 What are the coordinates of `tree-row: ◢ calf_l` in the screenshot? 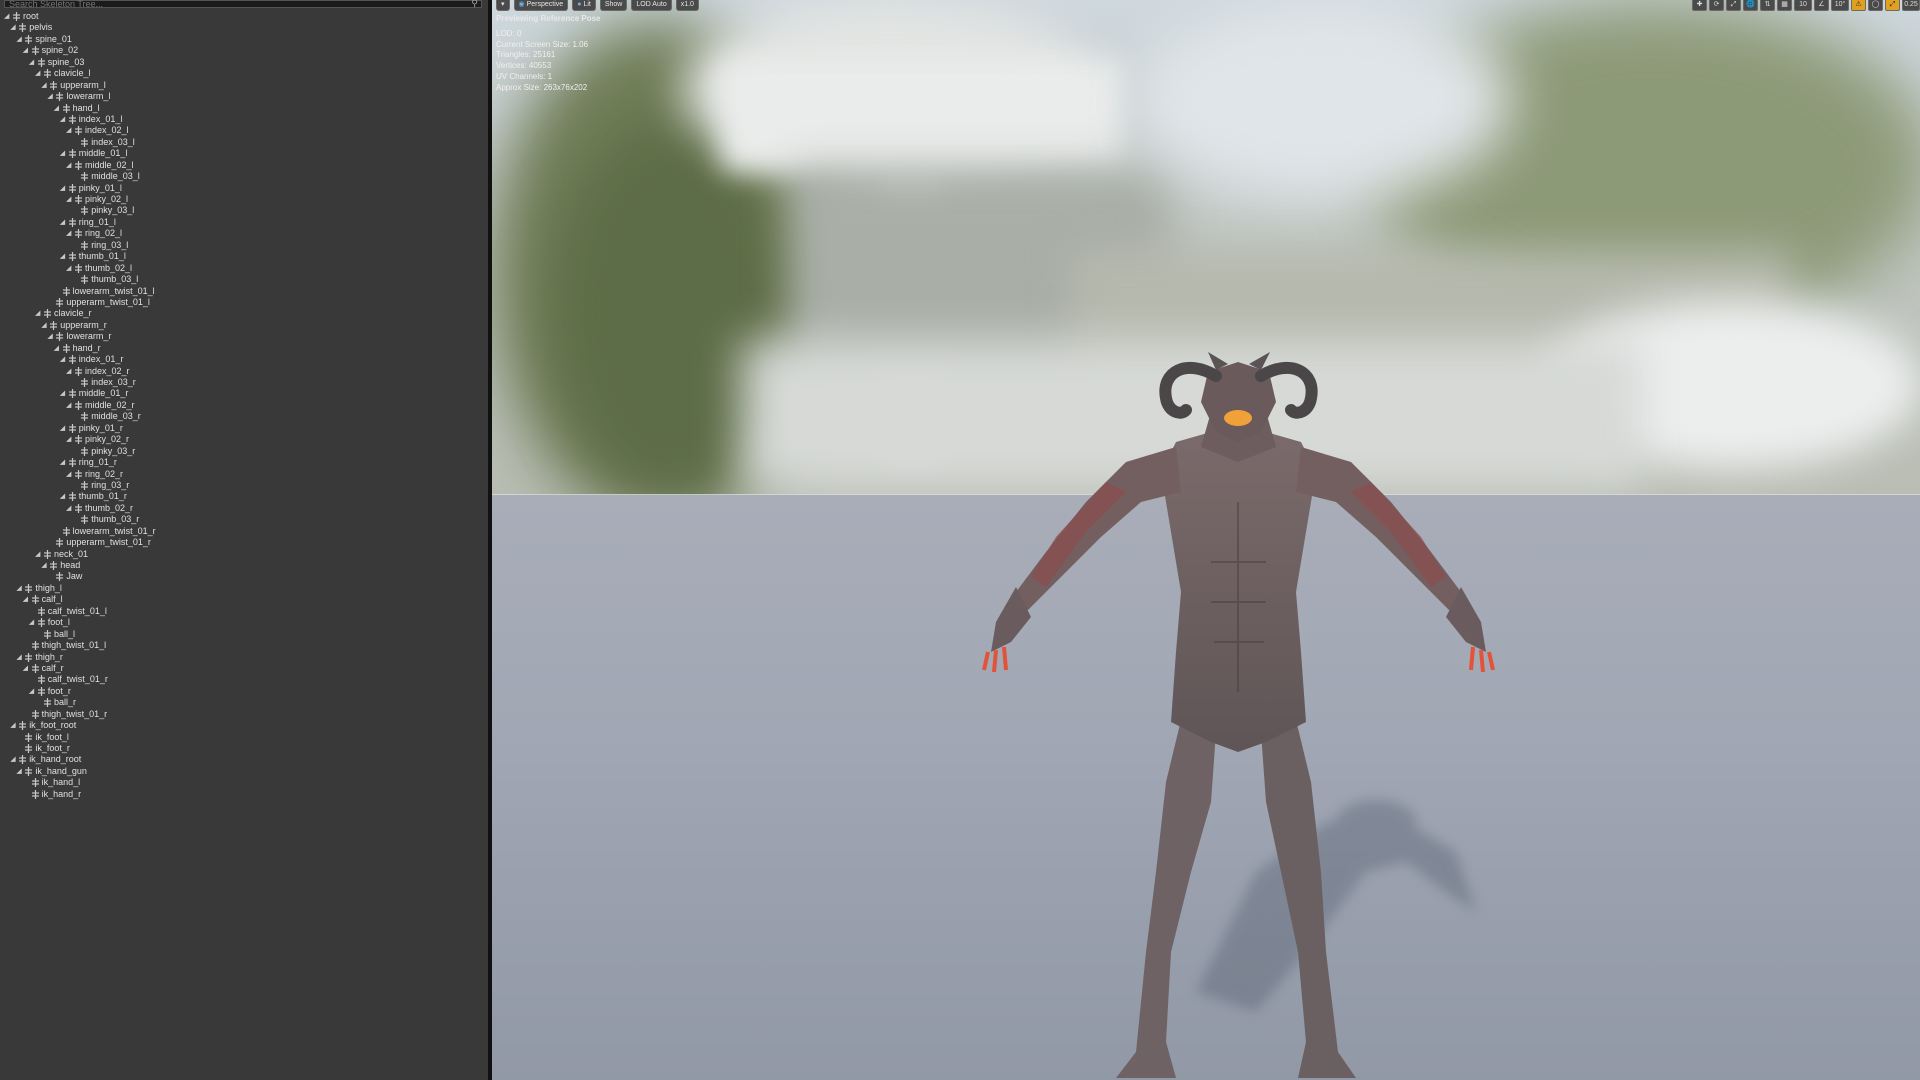 It's located at (244, 599).